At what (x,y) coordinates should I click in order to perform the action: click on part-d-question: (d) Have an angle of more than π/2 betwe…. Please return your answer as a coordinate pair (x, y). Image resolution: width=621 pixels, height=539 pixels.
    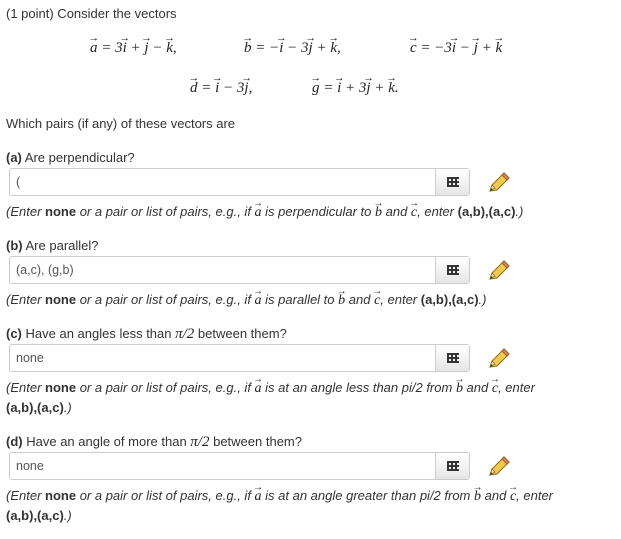
    Looking at the image, I should click on (154, 442).